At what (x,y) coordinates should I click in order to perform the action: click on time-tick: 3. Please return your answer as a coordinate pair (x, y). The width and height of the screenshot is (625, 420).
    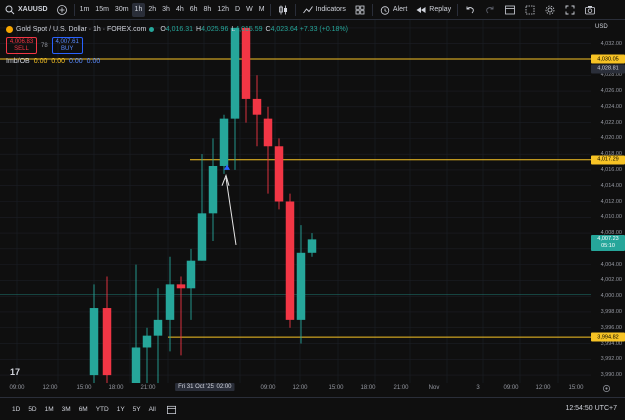
    Looking at the image, I should click on (478, 388).